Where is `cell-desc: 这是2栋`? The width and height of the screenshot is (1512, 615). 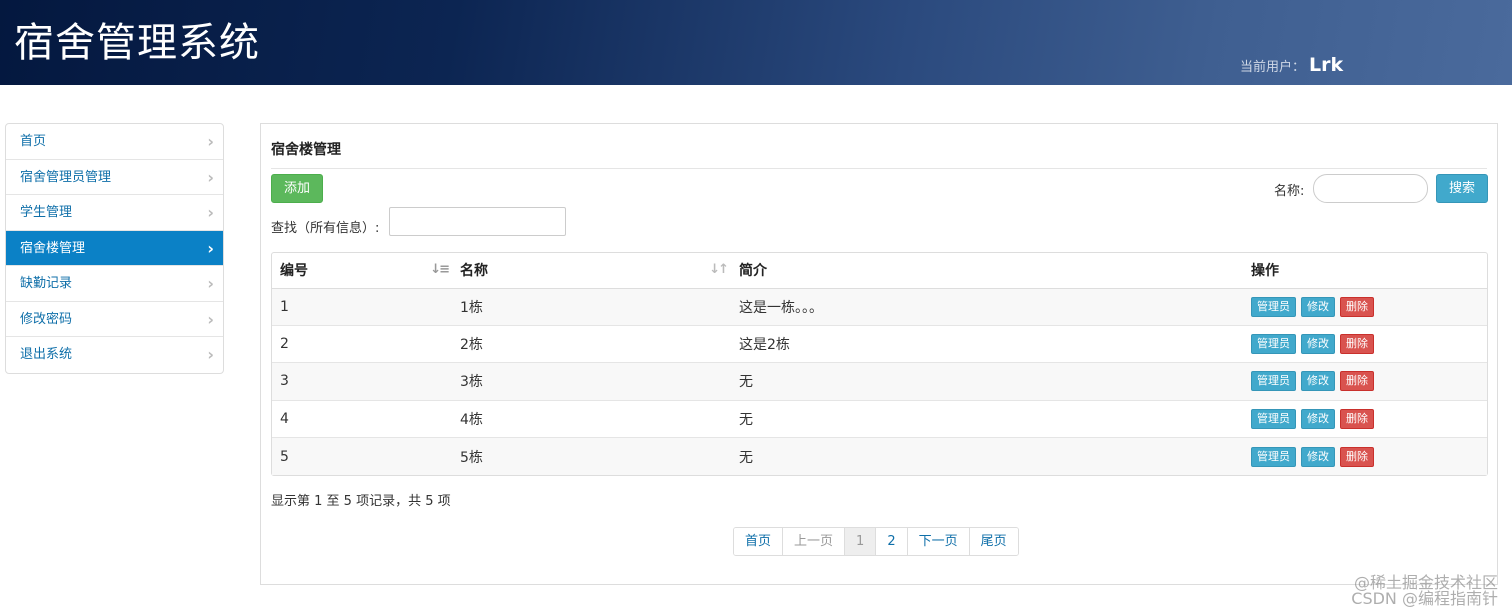 cell-desc: 这是2栋 is located at coordinates (987, 343).